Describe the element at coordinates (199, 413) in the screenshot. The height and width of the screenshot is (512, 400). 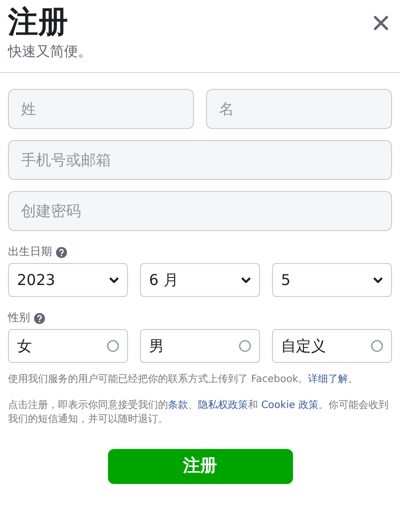
I see `notice-text: 点击注册，即表示你同意接受我们的条款、隐私权政策和 Cookie 政策。你可能会收到我们的短信通知，并可以随时退订。` at that location.